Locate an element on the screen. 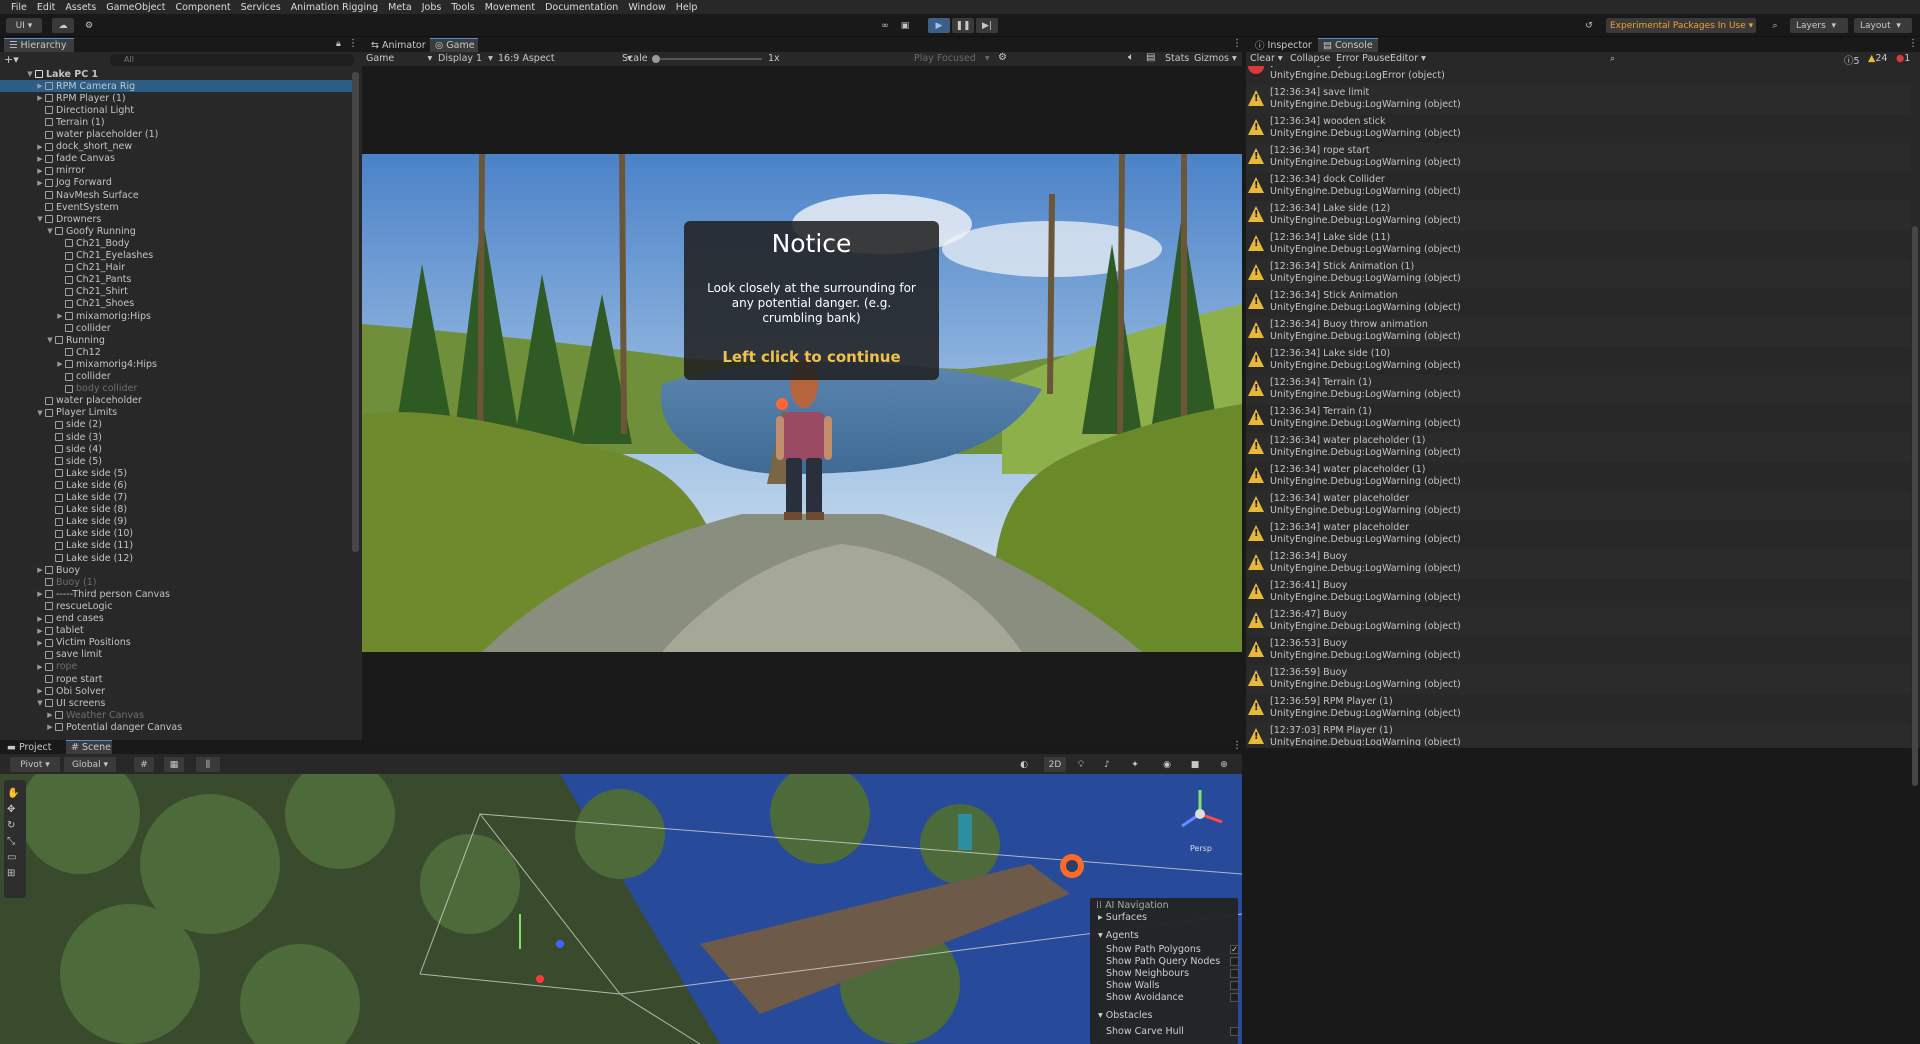 The height and width of the screenshot is (1044, 1920). display-dropdown: Display 1 ▾ is located at coordinates (465, 58).